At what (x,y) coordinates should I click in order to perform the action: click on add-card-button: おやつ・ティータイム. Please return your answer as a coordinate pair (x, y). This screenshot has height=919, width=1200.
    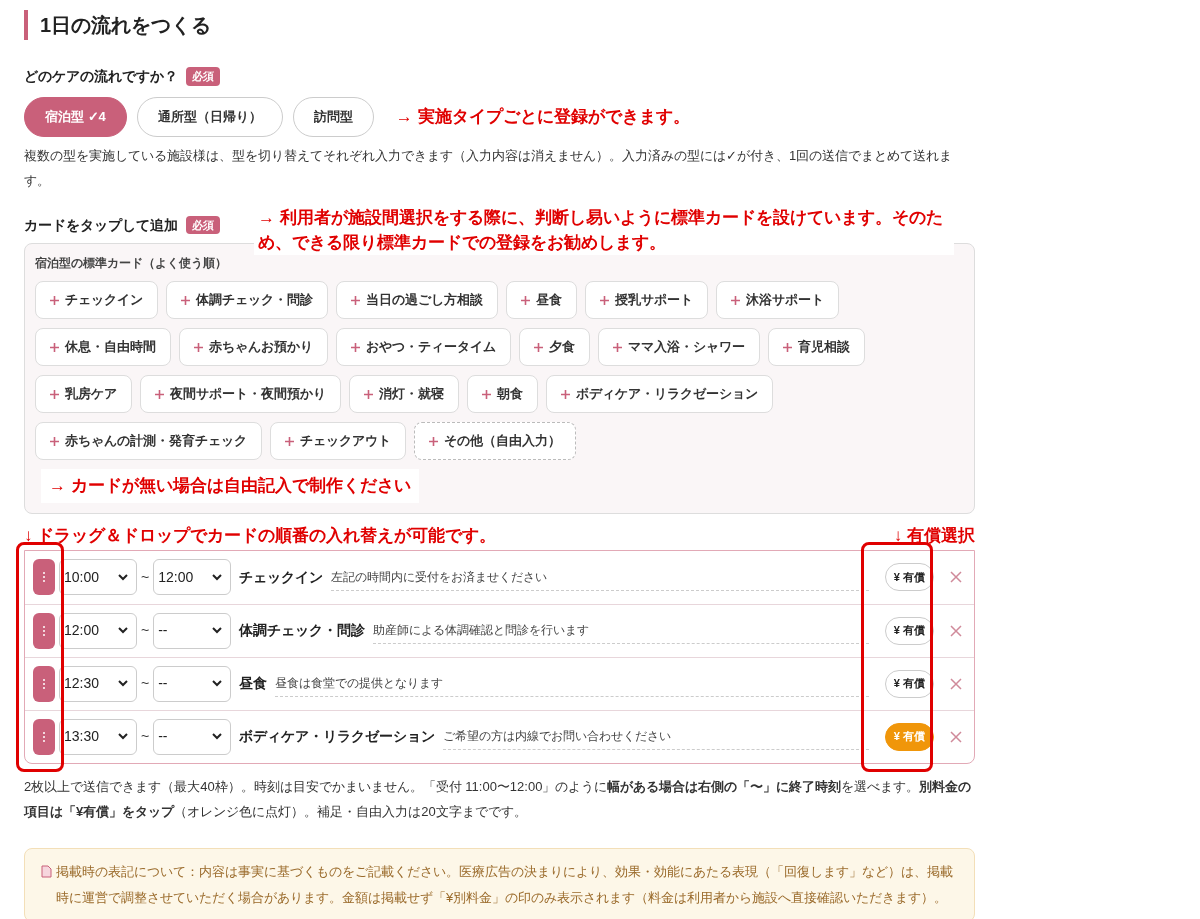
    Looking at the image, I should click on (423, 347).